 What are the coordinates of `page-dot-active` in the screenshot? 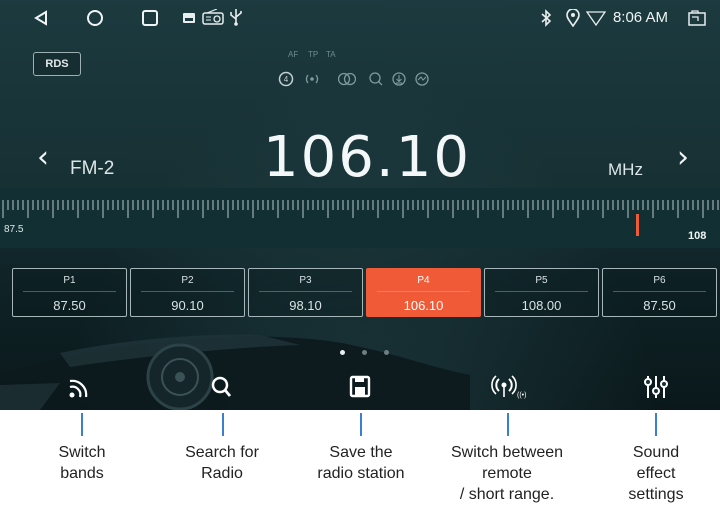 It's located at (342, 352).